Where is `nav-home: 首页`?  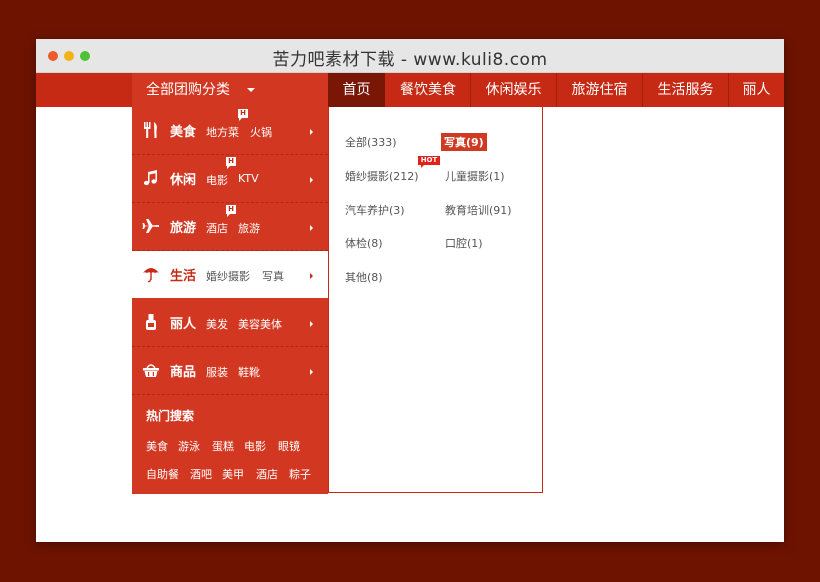
nav-home: 首页 is located at coordinates (356, 90).